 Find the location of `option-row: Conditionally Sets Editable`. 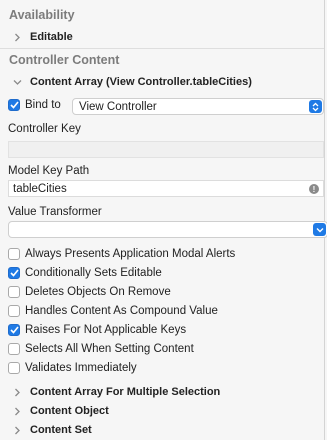

option-row: Conditionally Sets Editable is located at coordinates (85, 273).